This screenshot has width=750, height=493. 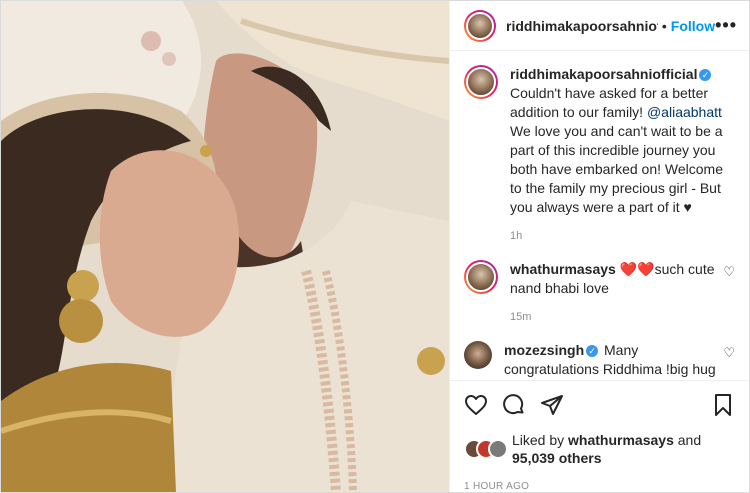 What do you see at coordinates (476, 406) in the screenshot?
I see `like-icon` at bounding box center [476, 406].